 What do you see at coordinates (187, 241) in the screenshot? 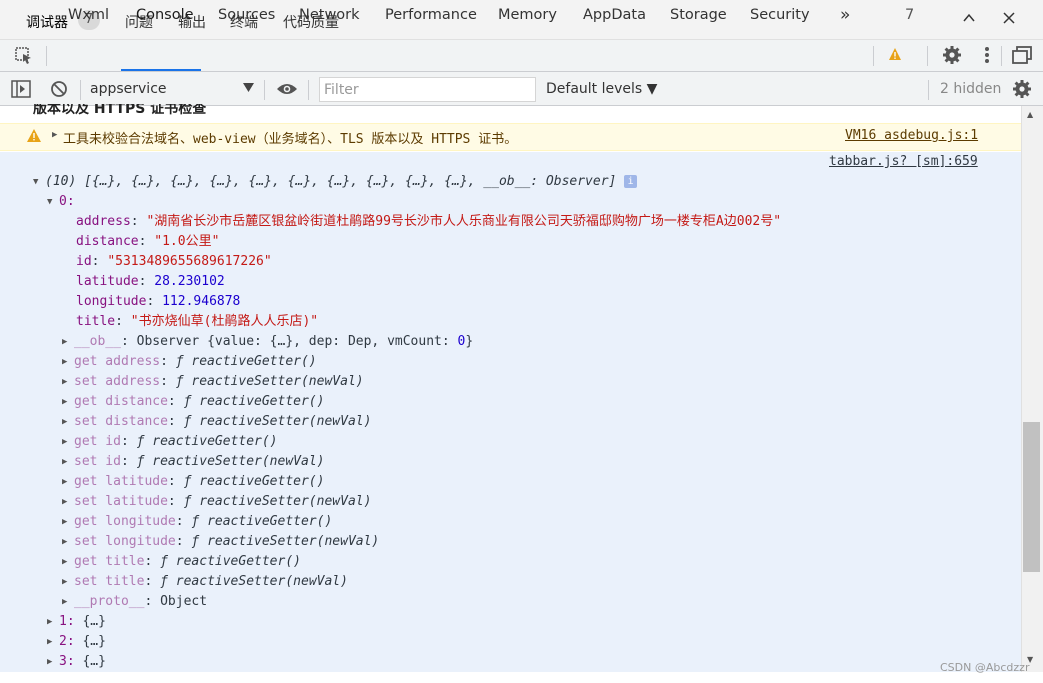
I see `property-value: "1.0公里"` at bounding box center [187, 241].